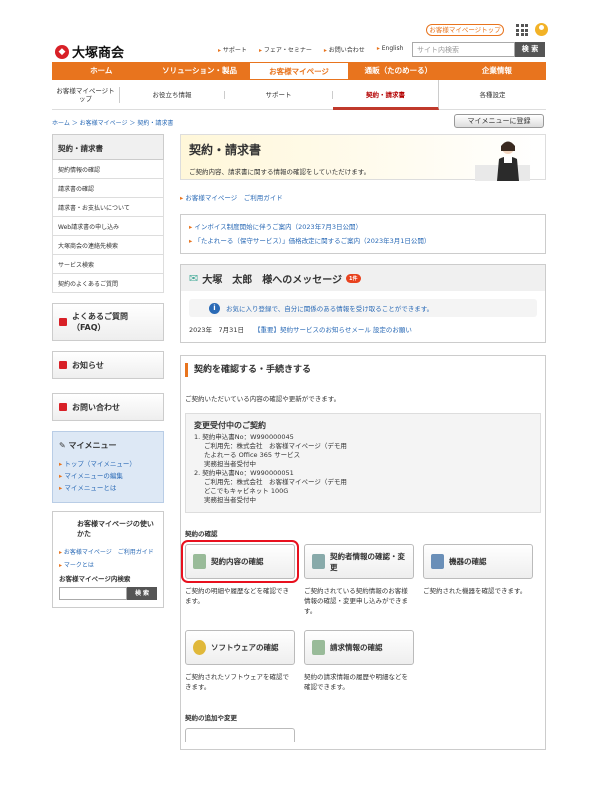 Image resolution: width=596 pixels, height=788 pixels. I want to click on guide-title: お客様マイページの使いかた, so click(115, 529).